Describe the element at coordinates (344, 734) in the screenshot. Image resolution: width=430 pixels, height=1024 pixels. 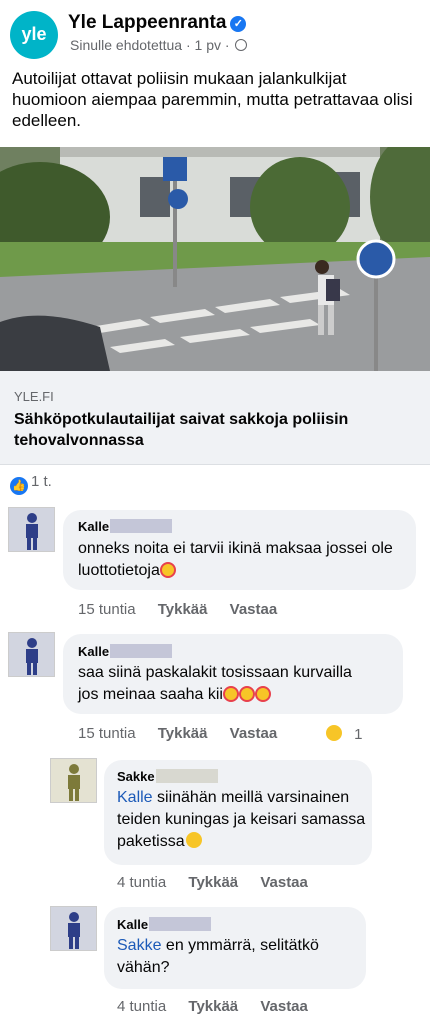
I see `comment-reactions: 1` at that location.